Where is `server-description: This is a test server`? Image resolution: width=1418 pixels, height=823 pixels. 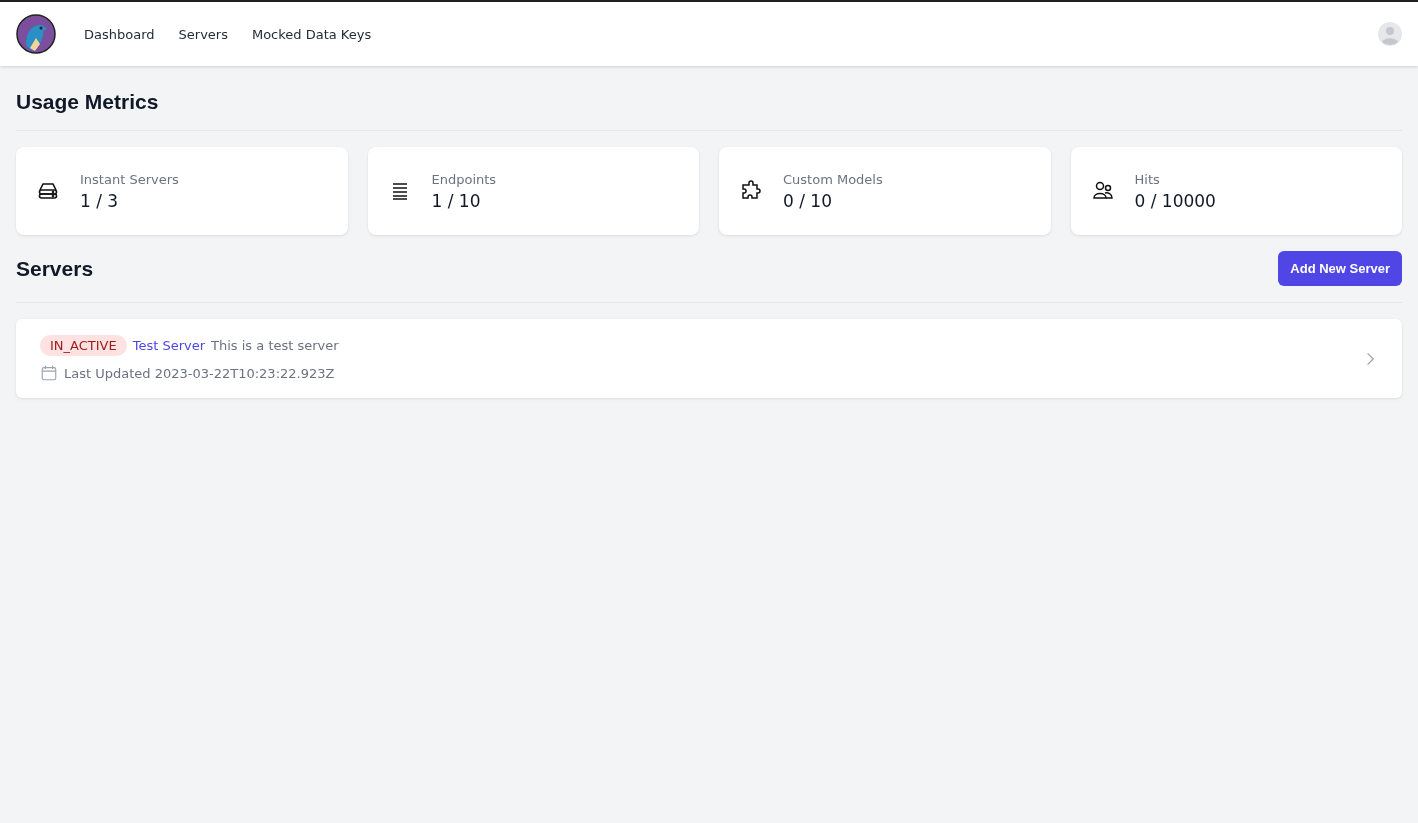 server-description: This is a test server is located at coordinates (275, 345).